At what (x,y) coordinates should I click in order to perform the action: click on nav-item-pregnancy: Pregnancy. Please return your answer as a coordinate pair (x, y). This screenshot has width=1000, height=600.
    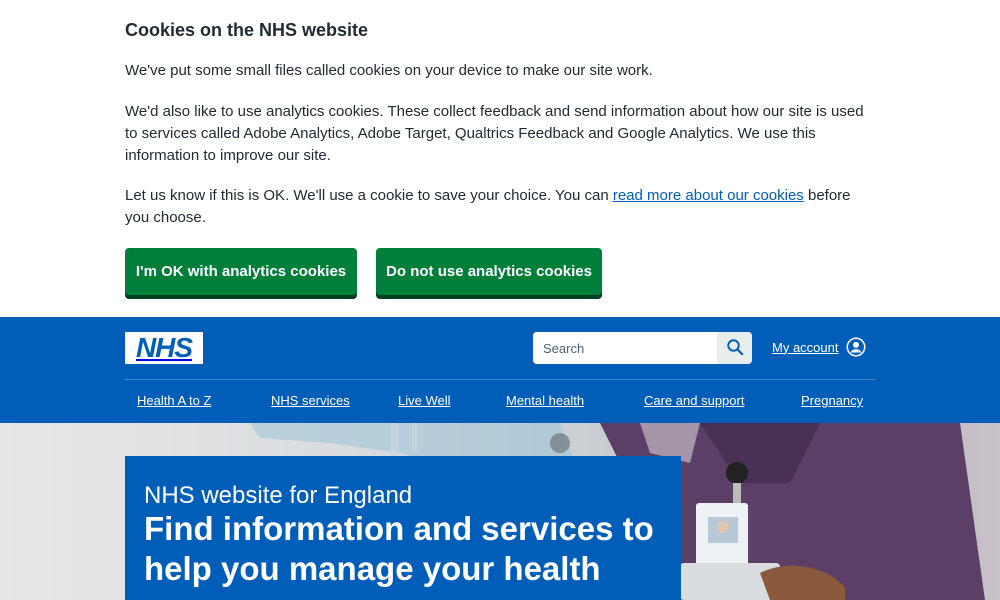
    Looking at the image, I should click on (832, 400).